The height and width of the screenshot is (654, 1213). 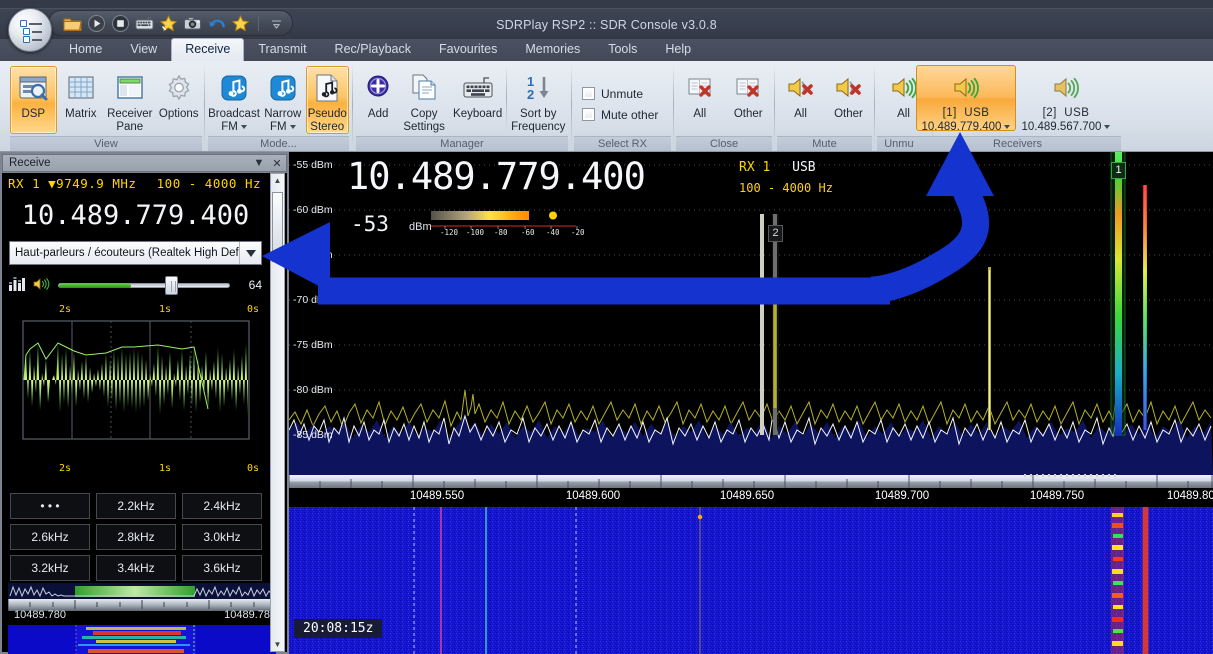 I want to click on mini-spectrum, so click(x=141, y=597).